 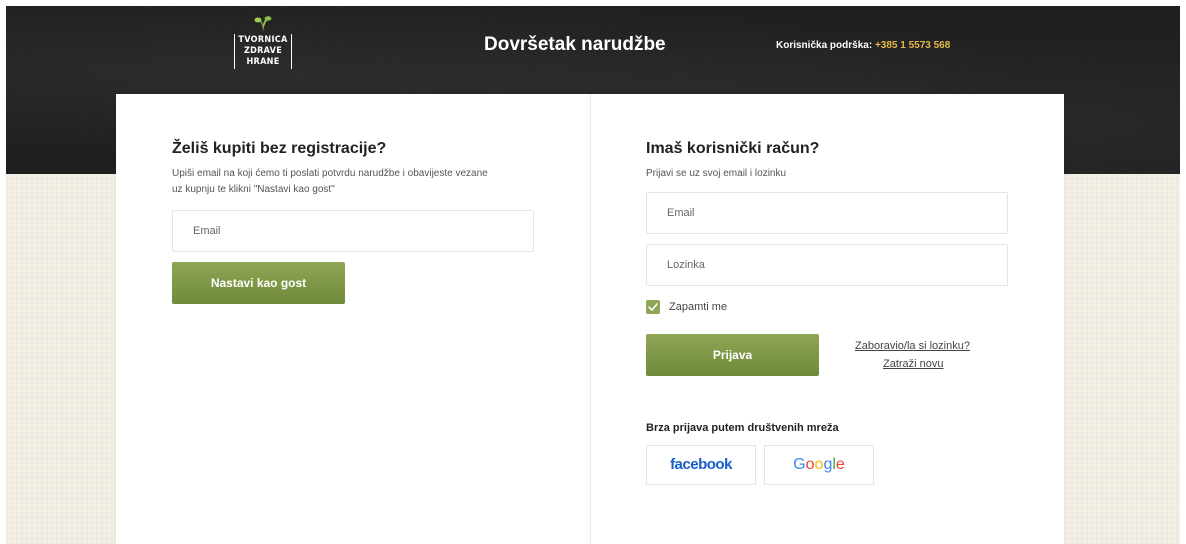 I want to click on google-letter: e, so click(x=840, y=464).